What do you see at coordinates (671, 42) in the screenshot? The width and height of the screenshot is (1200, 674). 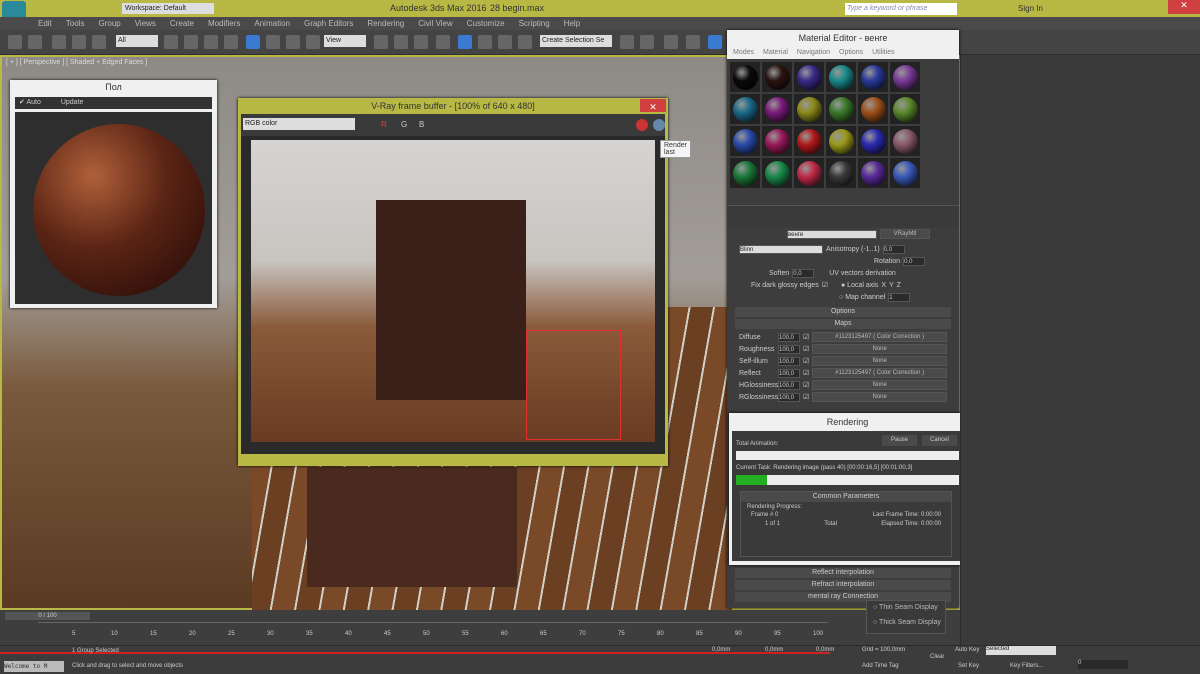 I see `layer-explorer-icon` at bounding box center [671, 42].